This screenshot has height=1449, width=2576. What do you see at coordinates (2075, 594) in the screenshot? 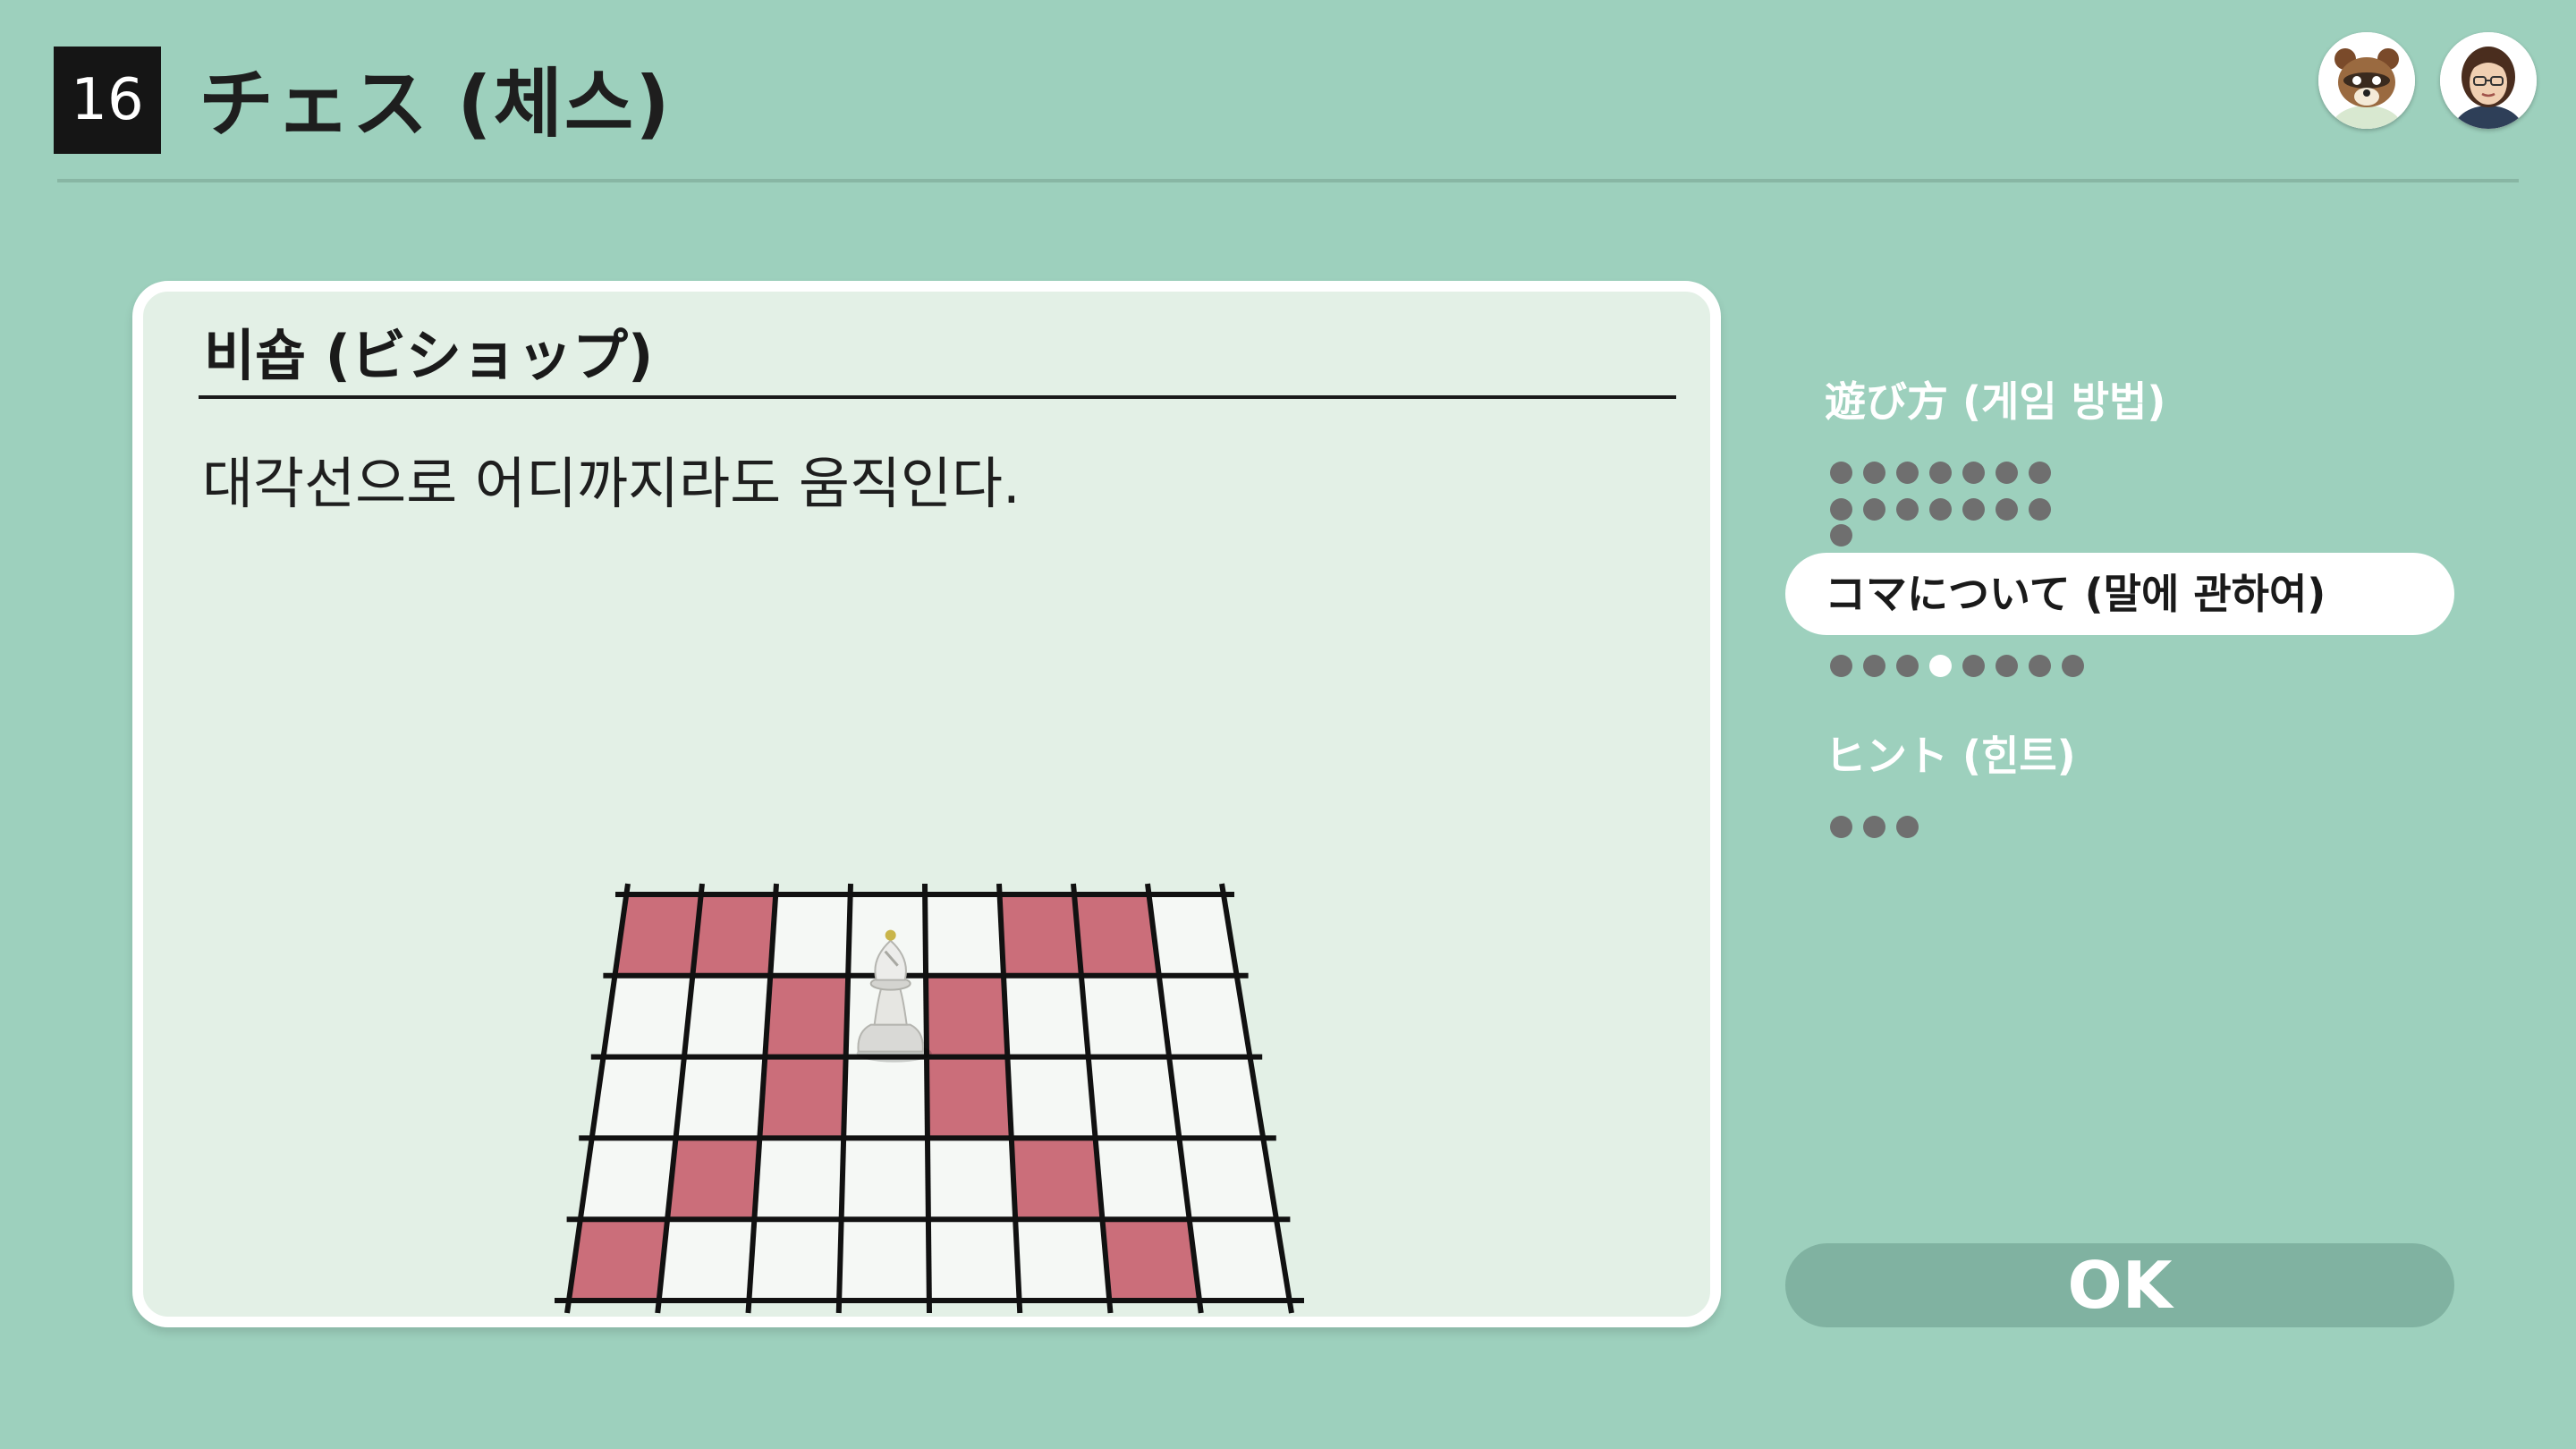
I see `section-about-pieces-label: コマについて (말에 관하여)` at bounding box center [2075, 594].